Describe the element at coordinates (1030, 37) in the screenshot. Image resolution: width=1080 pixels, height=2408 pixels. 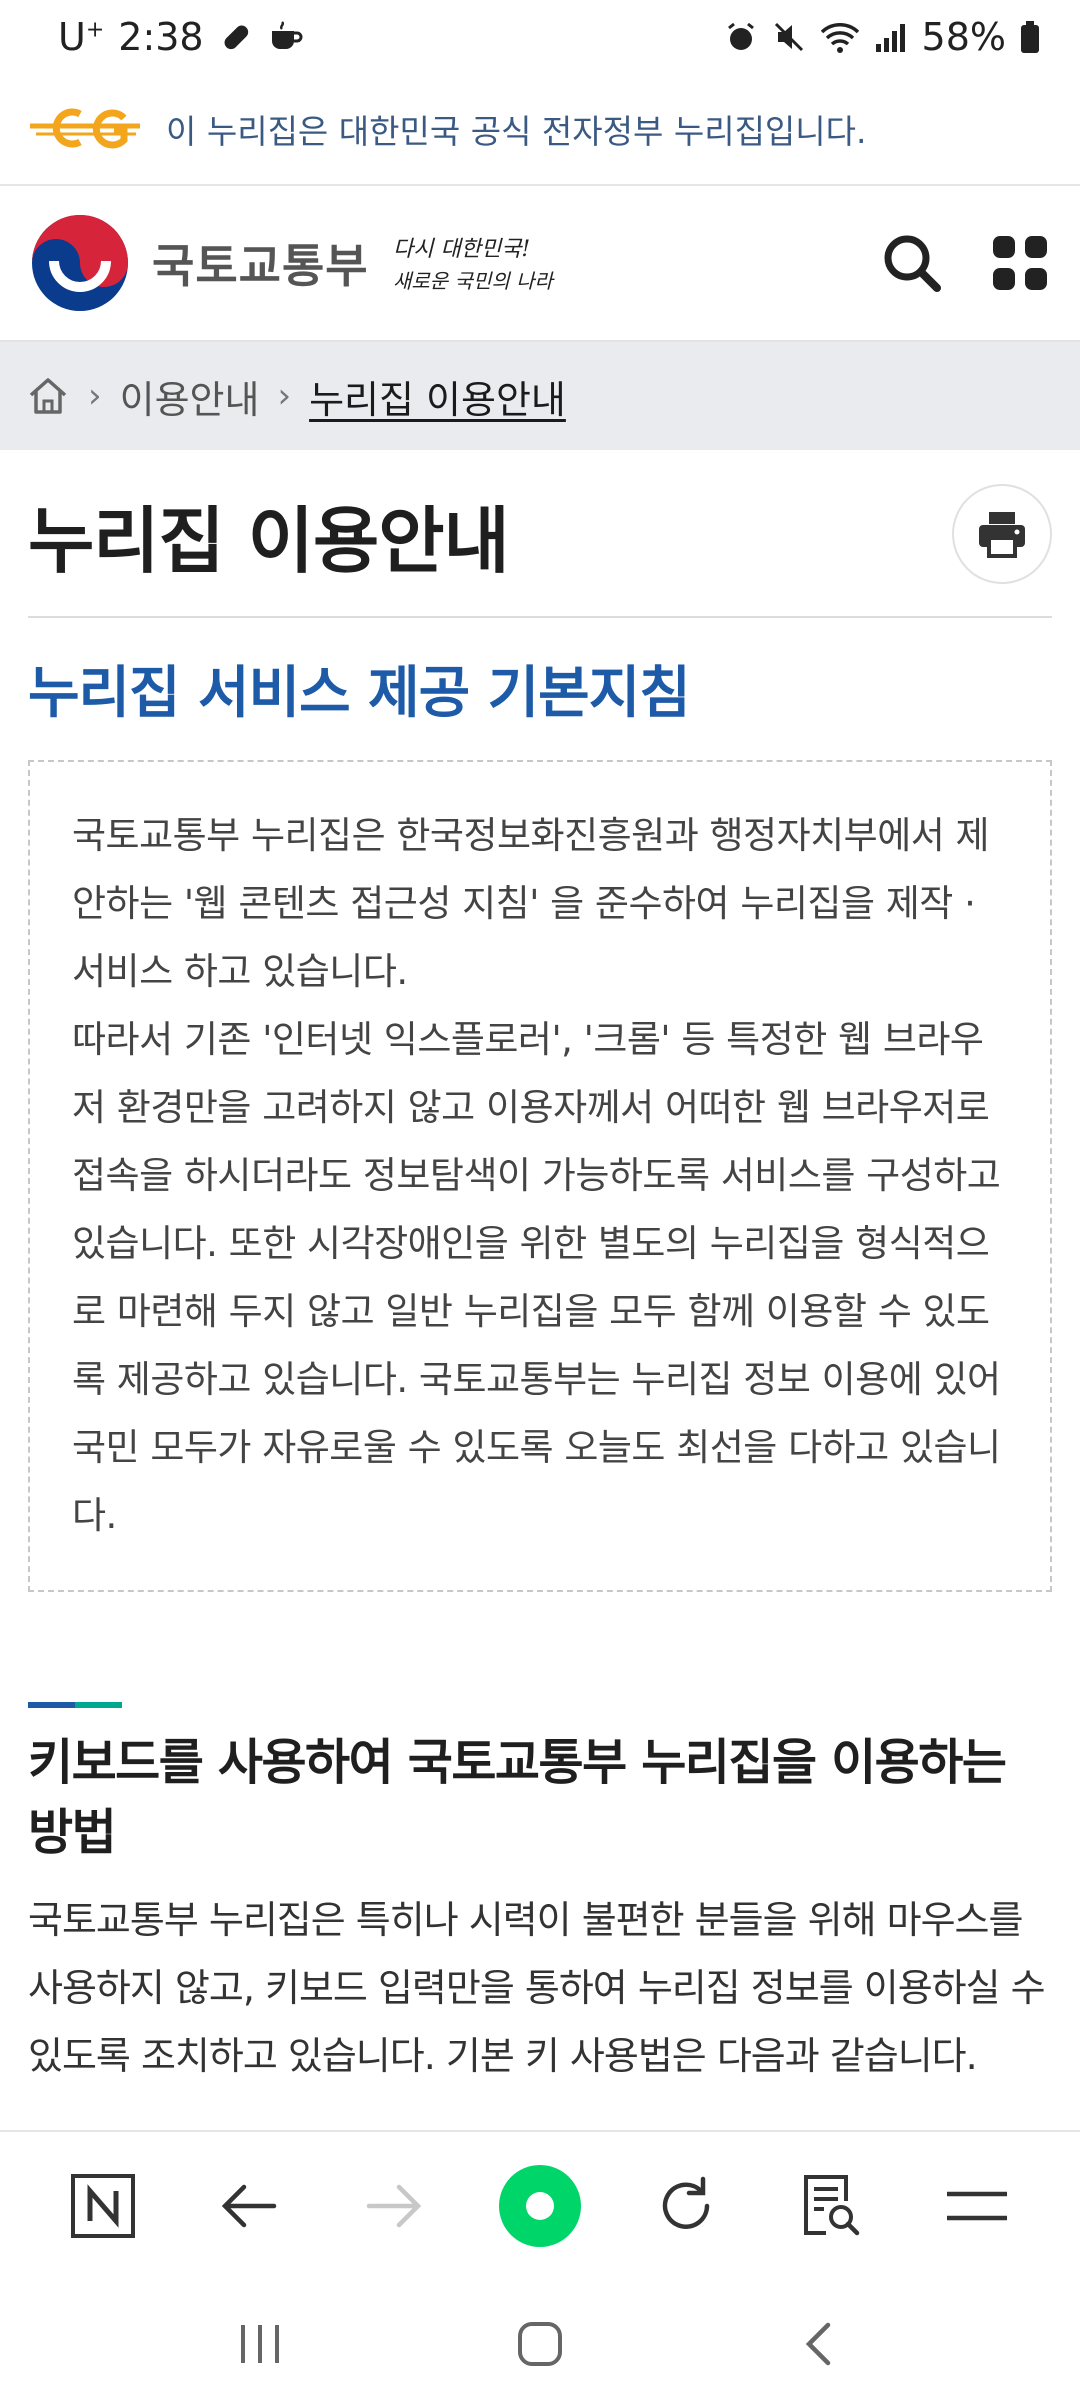
I see `battery-icon` at that location.